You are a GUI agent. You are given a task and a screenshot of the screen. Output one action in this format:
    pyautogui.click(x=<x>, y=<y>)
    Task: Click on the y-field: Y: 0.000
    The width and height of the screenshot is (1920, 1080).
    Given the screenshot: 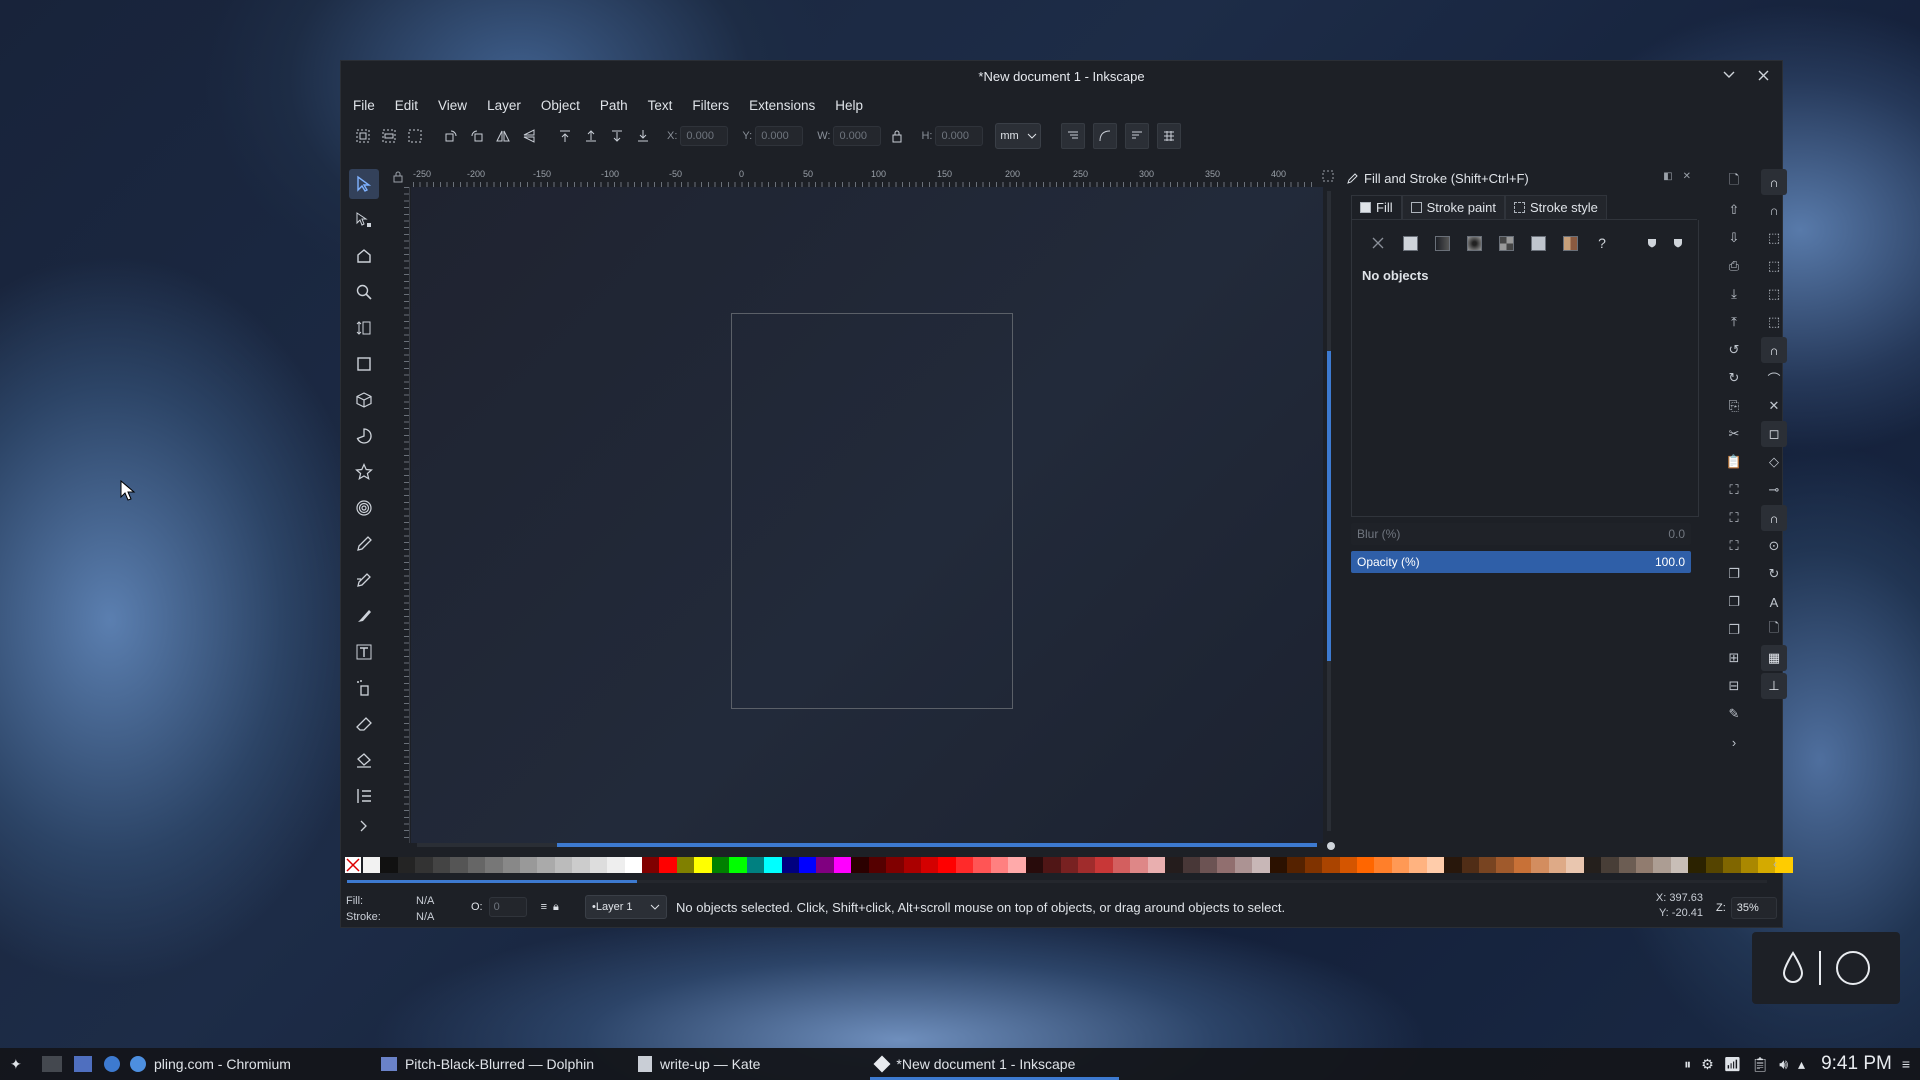 What is the action you would take?
    pyautogui.click(x=773, y=136)
    